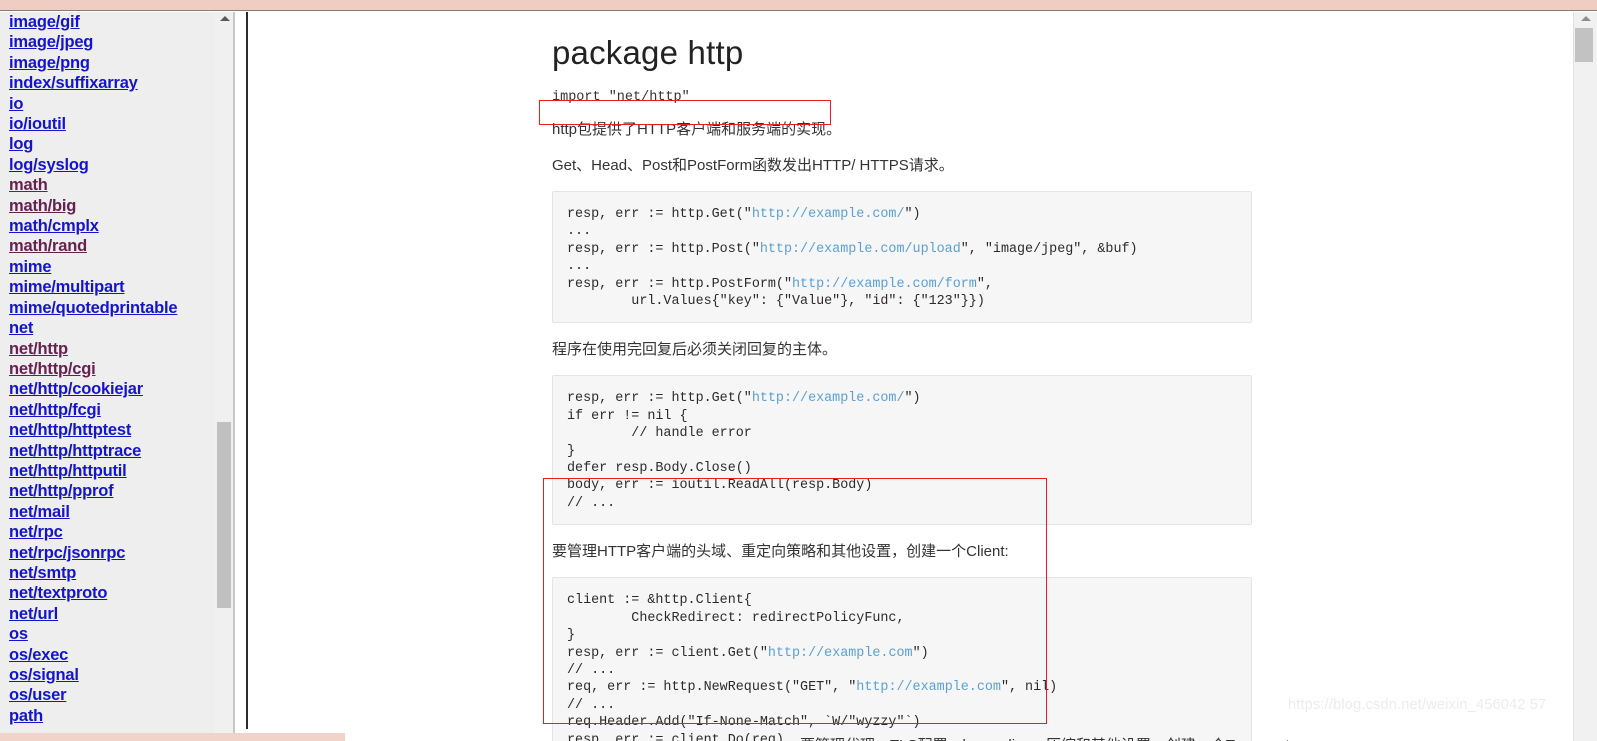 The image size is (1597, 741). What do you see at coordinates (111, 430) in the screenshot?
I see `sidebar-item-net-http-httptest: net/http/httptest` at bounding box center [111, 430].